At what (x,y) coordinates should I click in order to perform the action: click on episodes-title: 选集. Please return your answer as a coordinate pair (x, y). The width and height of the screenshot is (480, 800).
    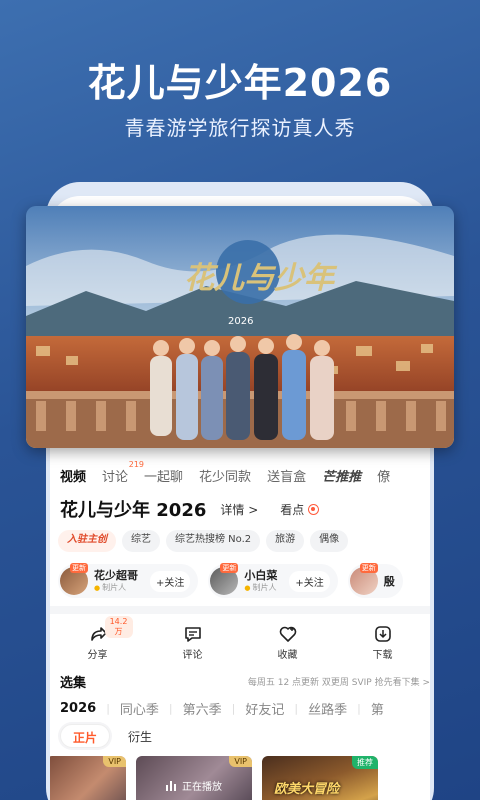
    Looking at the image, I should click on (73, 683).